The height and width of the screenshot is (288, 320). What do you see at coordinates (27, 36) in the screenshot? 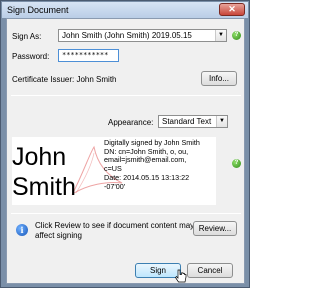
I see `sign-as-label: Sign As:` at bounding box center [27, 36].